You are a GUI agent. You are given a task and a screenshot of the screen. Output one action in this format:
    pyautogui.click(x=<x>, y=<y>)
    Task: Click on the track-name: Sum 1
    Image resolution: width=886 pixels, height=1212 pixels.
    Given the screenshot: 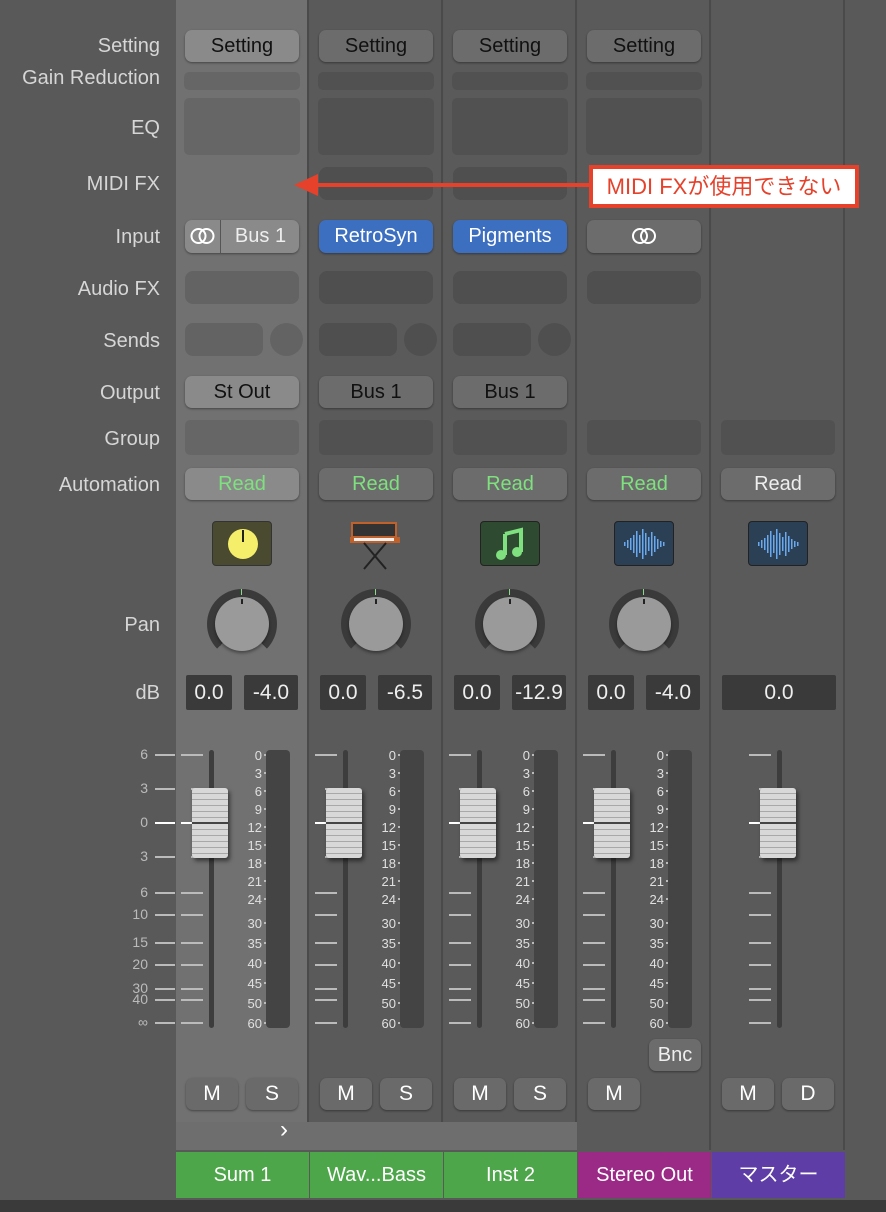 What is the action you would take?
    pyautogui.click(x=242, y=1175)
    